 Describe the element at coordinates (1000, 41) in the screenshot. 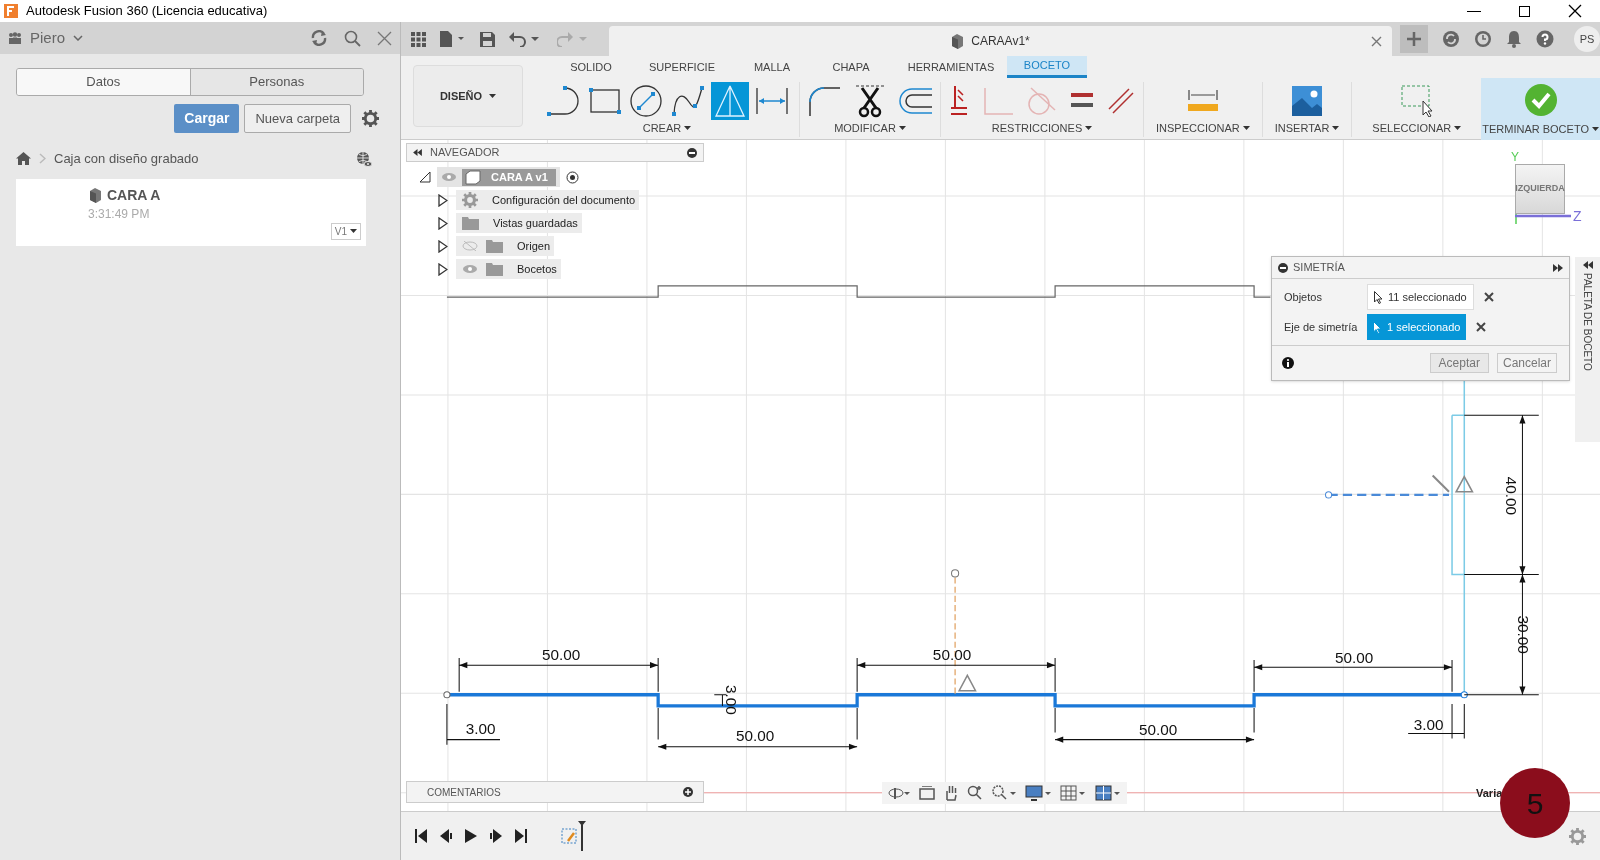

I see `document-tab: CARAAv1*` at that location.